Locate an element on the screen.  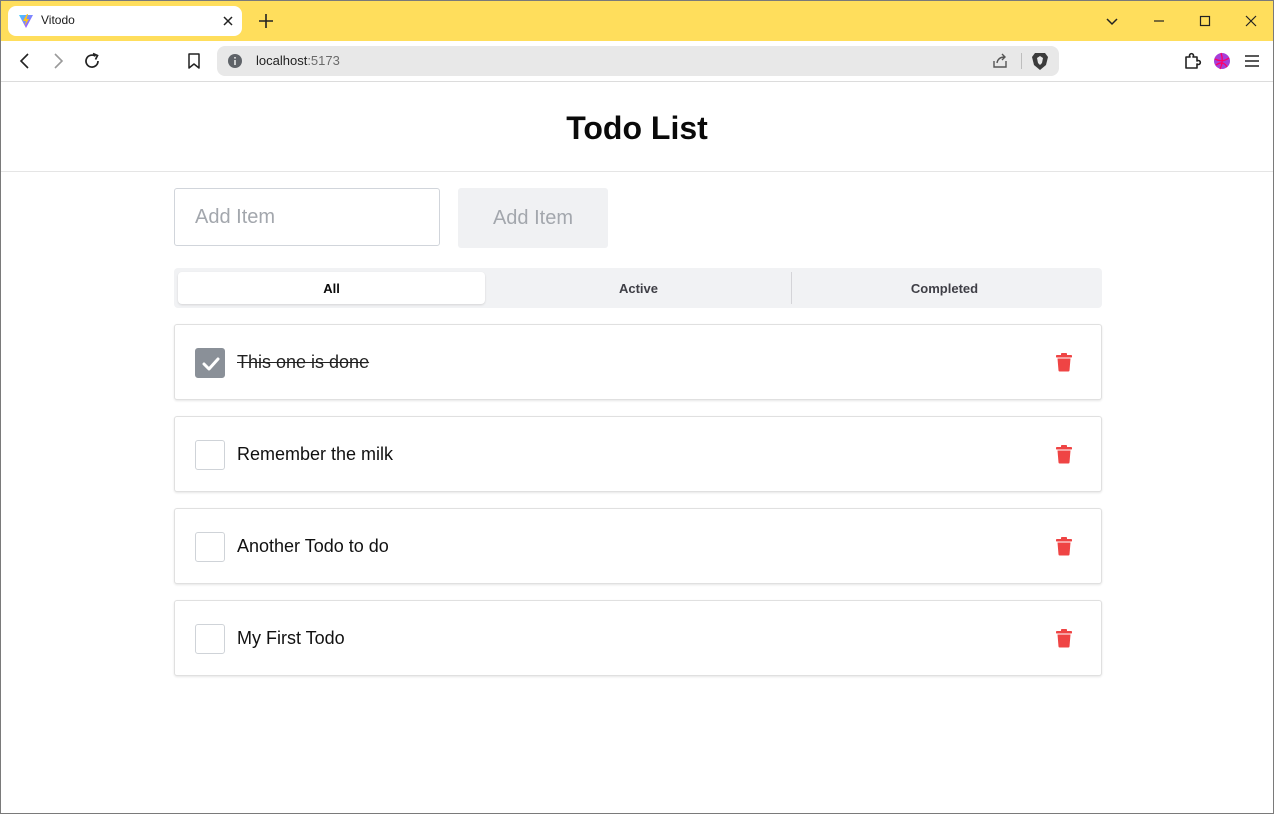
address-bar: localhost:5173 is located at coordinates (638, 61).